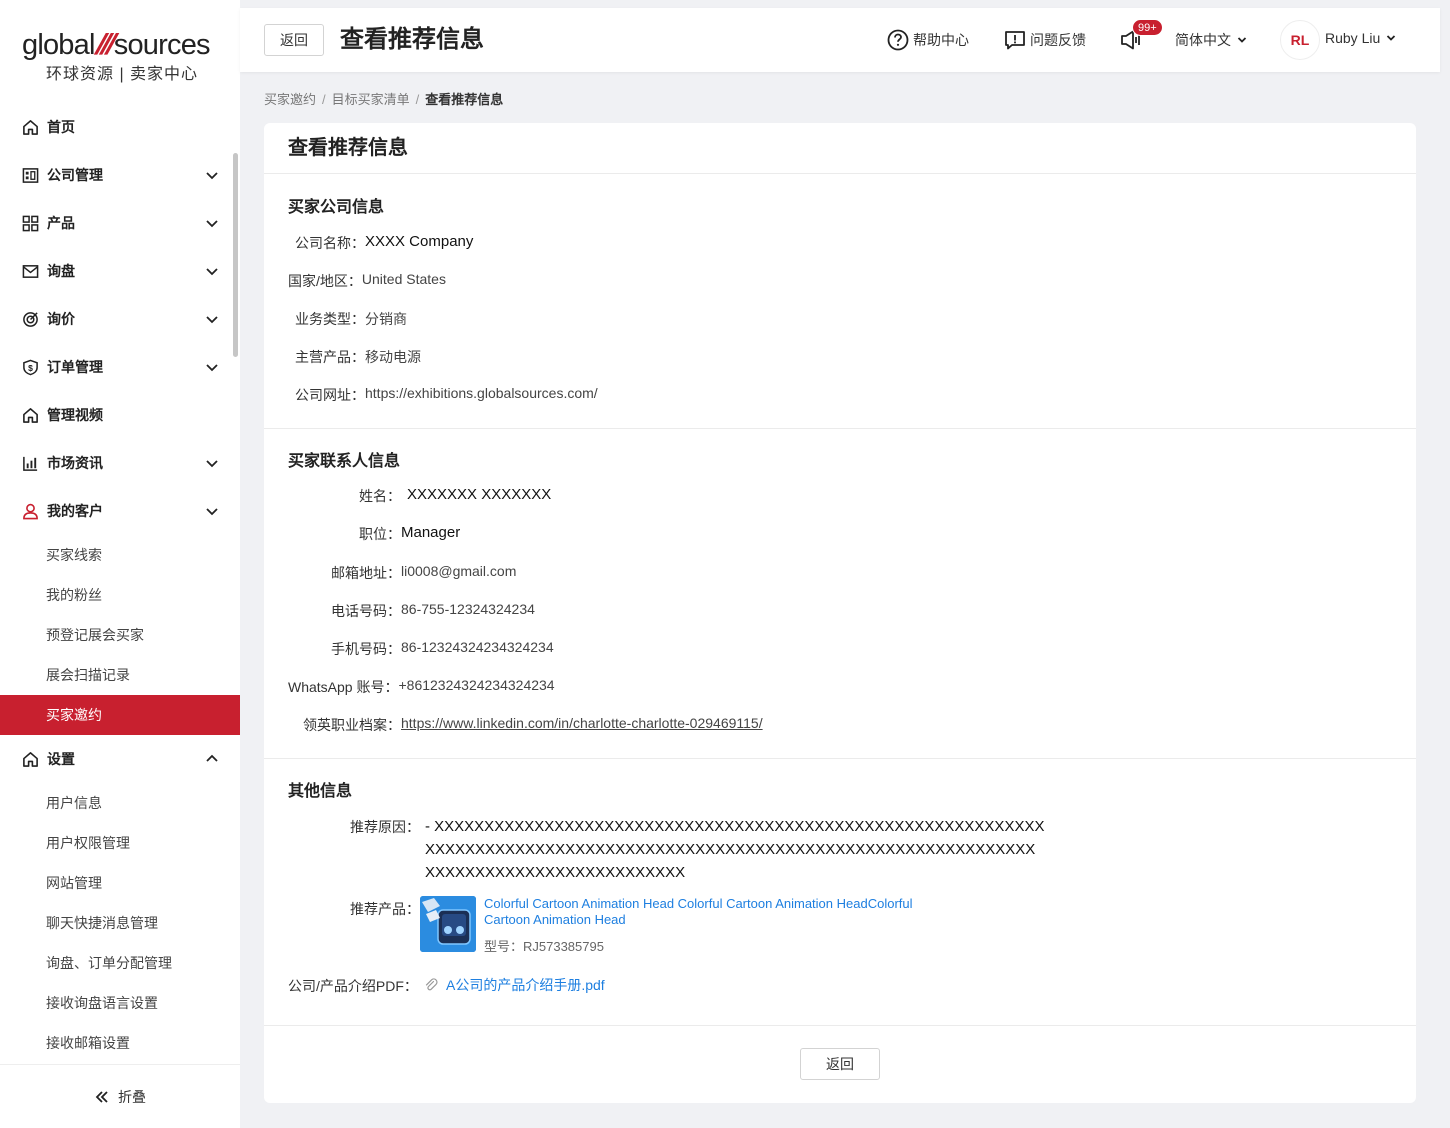 The image size is (1450, 1128). Describe the element at coordinates (1203, 40) in the screenshot. I see `language-label: 简体中文` at that location.